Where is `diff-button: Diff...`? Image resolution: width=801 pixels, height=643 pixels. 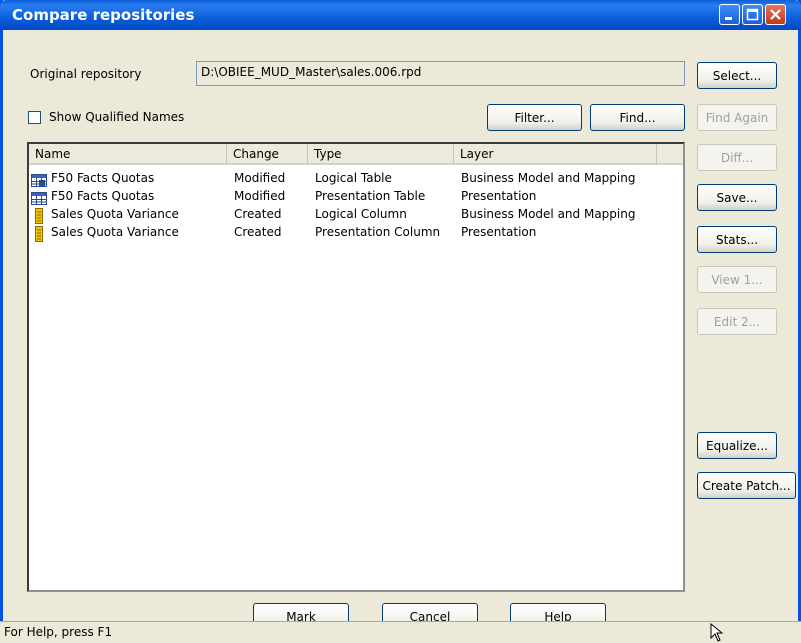 diff-button: Diff... is located at coordinates (737, 157).